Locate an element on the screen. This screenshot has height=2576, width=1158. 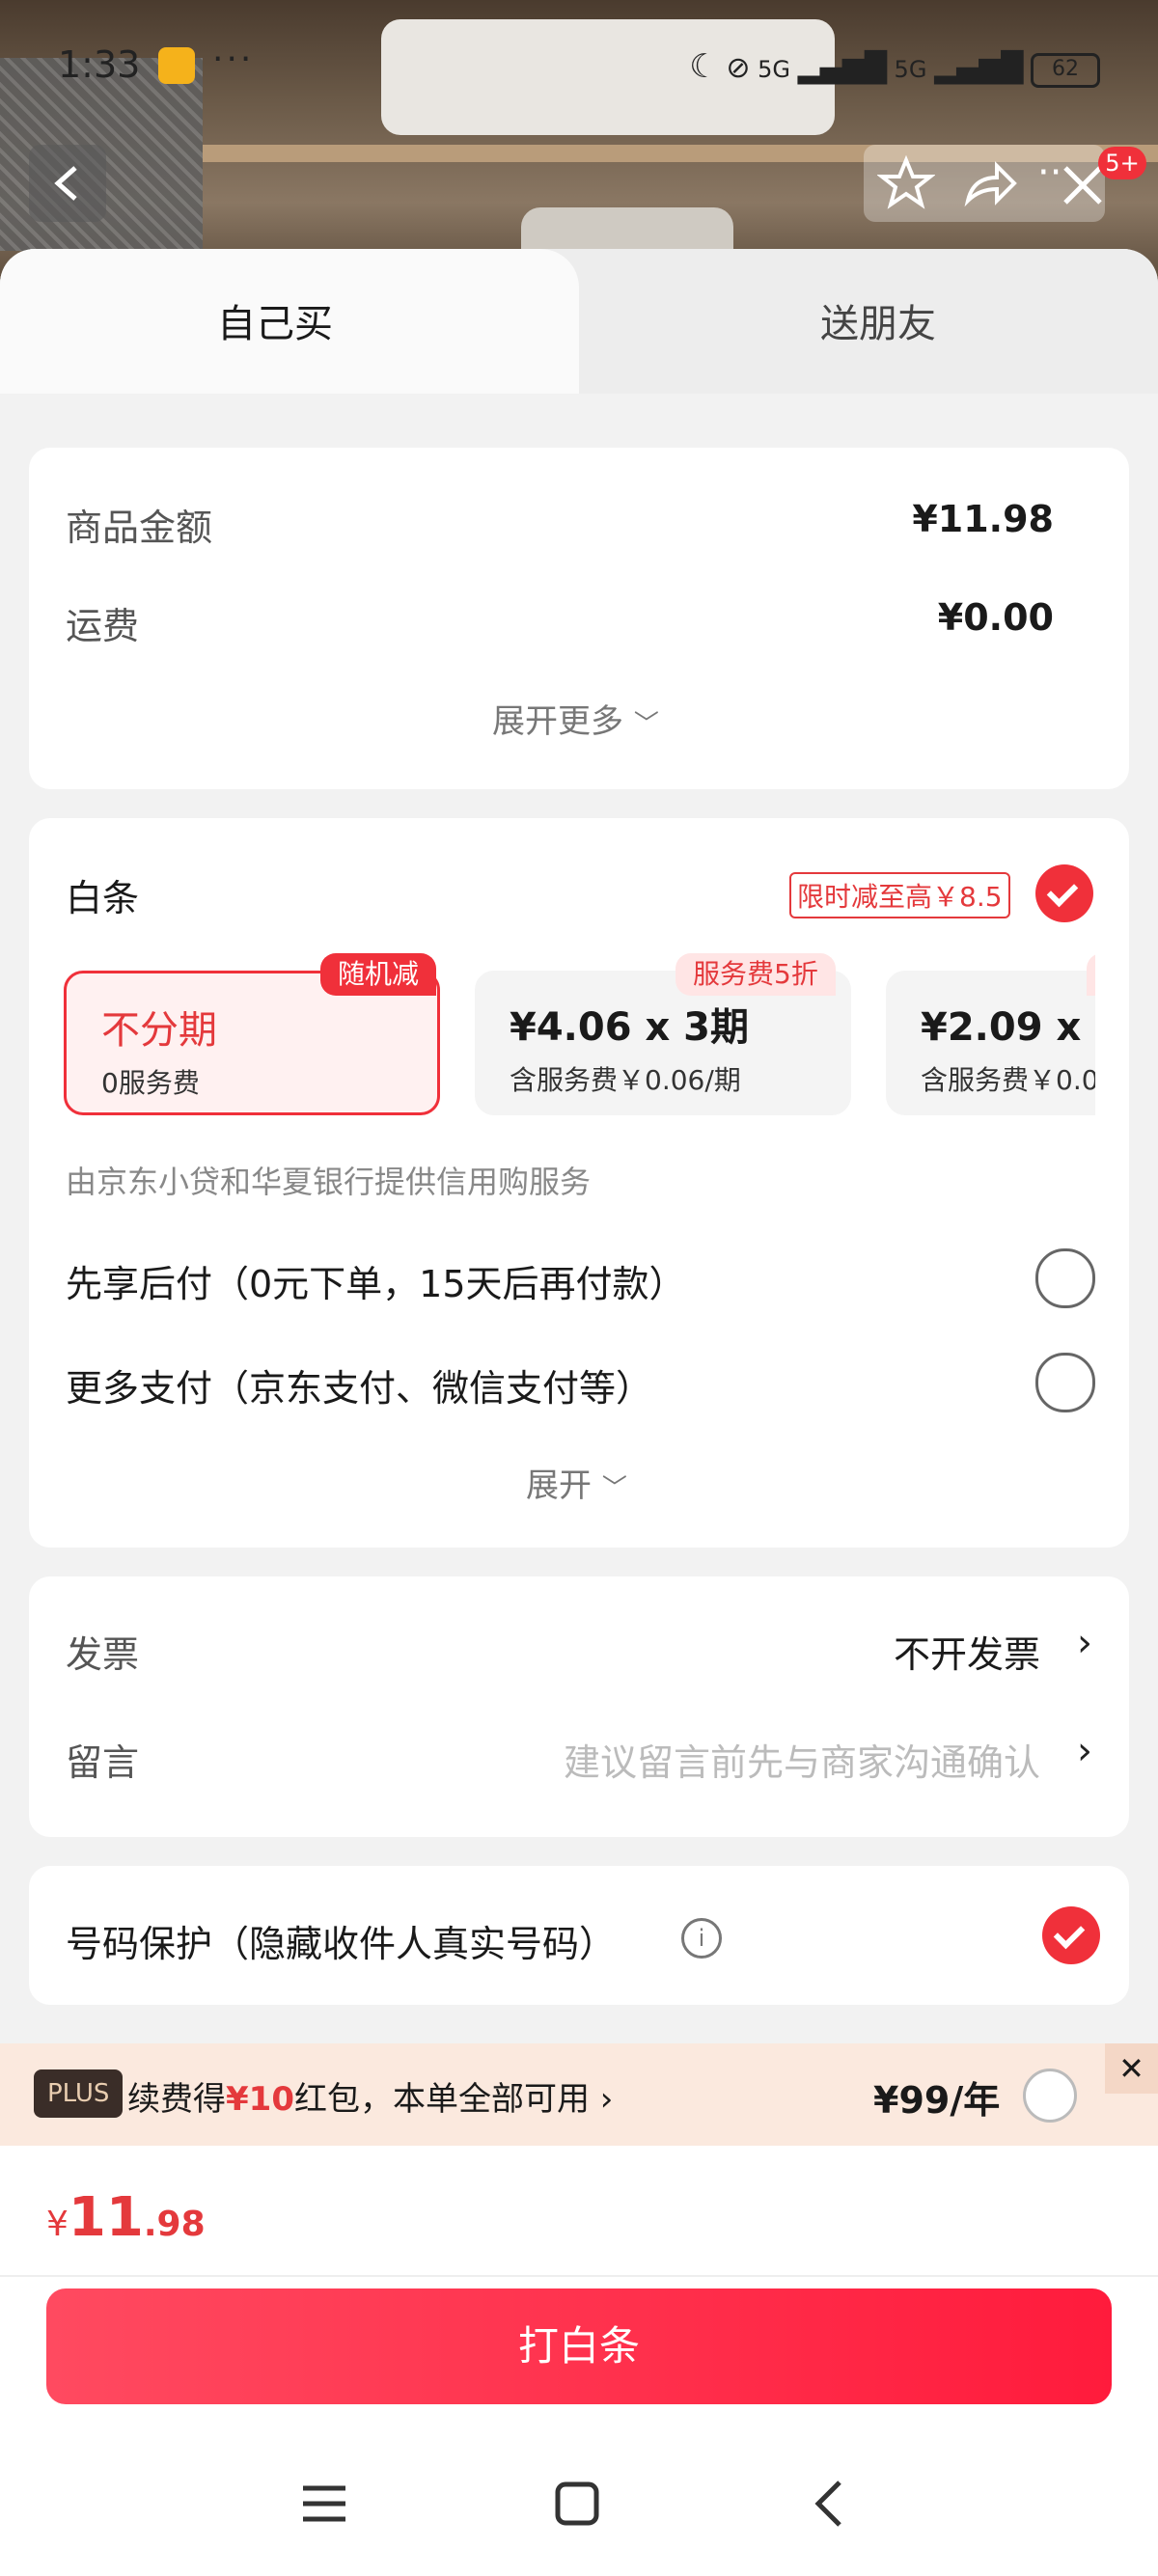
back-button is located at coordinates (67, 184).